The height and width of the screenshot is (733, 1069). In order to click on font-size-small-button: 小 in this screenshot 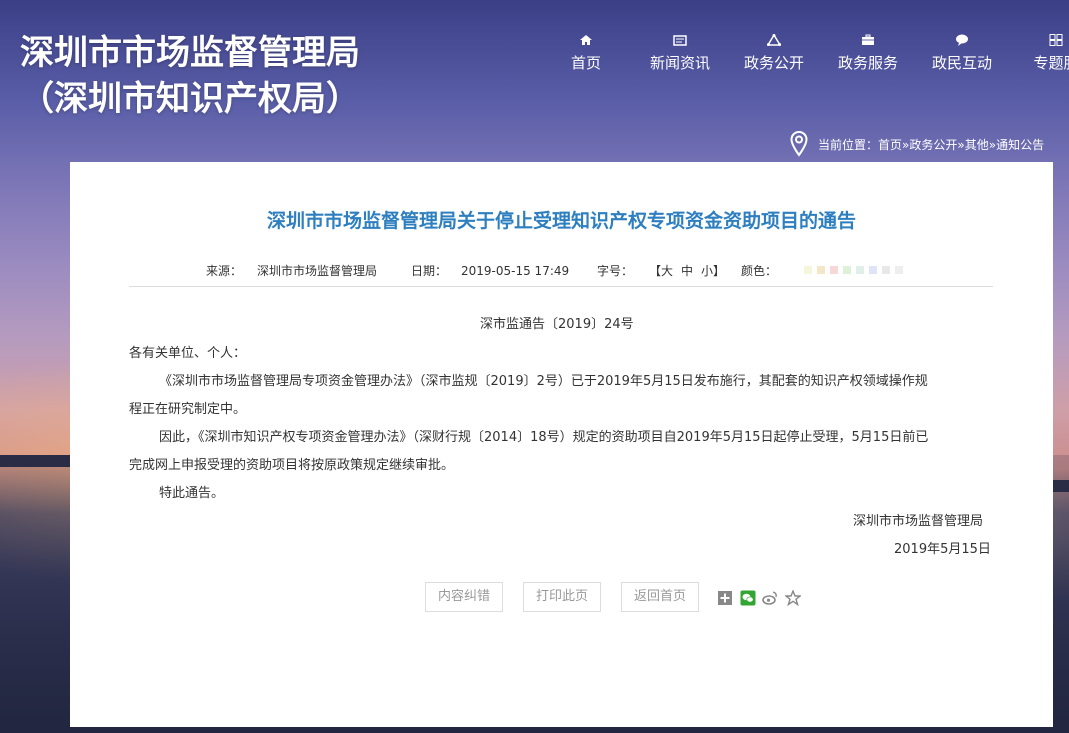, I will do `click(707, 271)`.